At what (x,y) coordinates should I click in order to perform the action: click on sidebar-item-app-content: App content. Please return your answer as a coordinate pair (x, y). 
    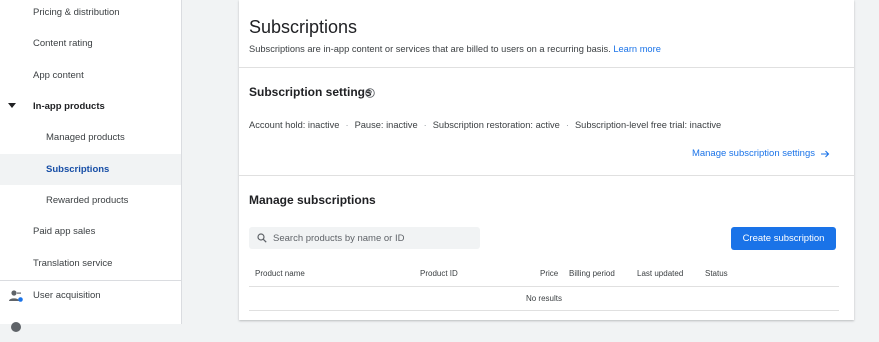
    Looking at the image, I should click on (90, 75).